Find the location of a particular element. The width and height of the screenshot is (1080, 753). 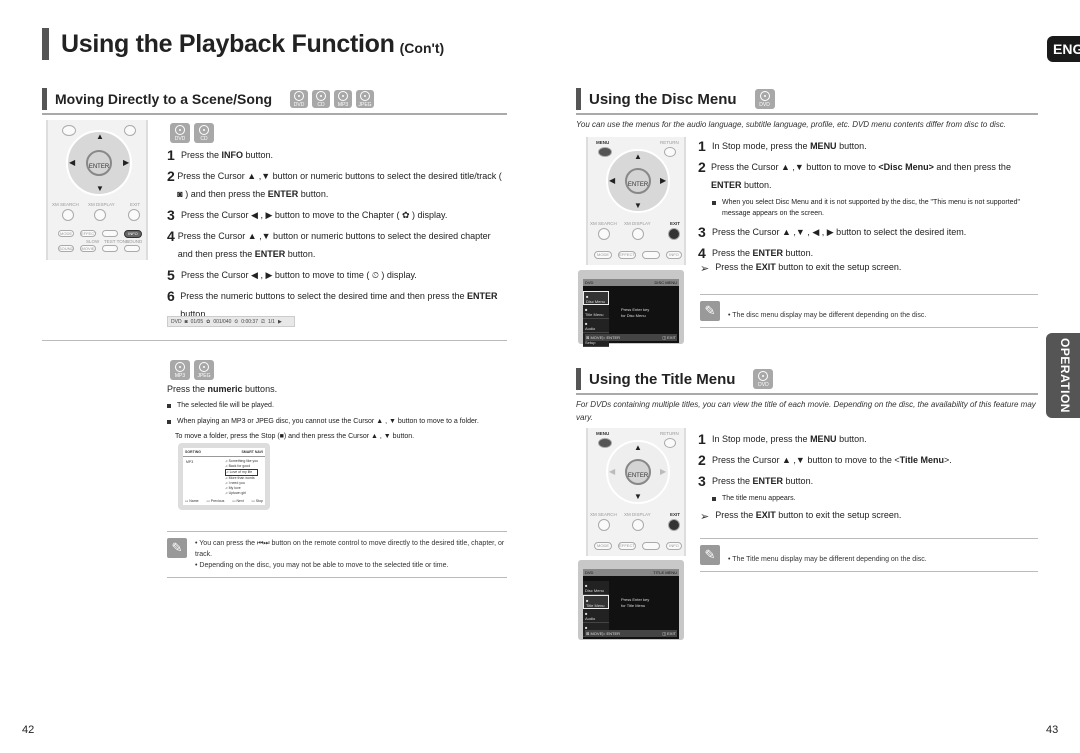

step-bullet: The title menu appears. is located at coordinates (877, 498).